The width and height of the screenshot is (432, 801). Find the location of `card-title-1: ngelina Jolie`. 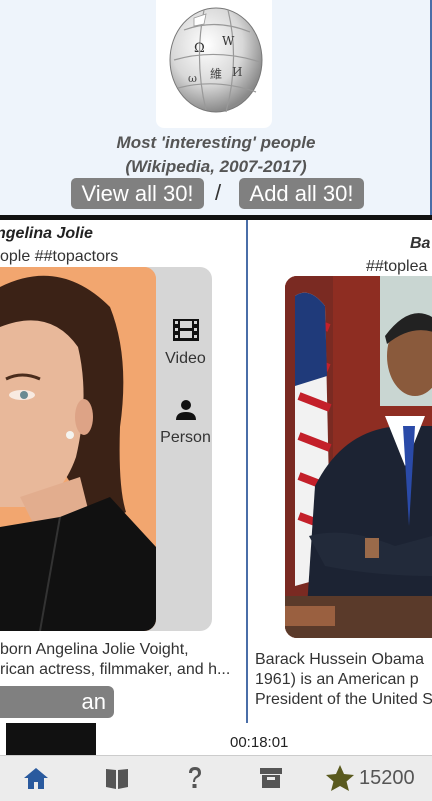

card-title-1: ngelina Jolie is located at coordinates (46, 233).